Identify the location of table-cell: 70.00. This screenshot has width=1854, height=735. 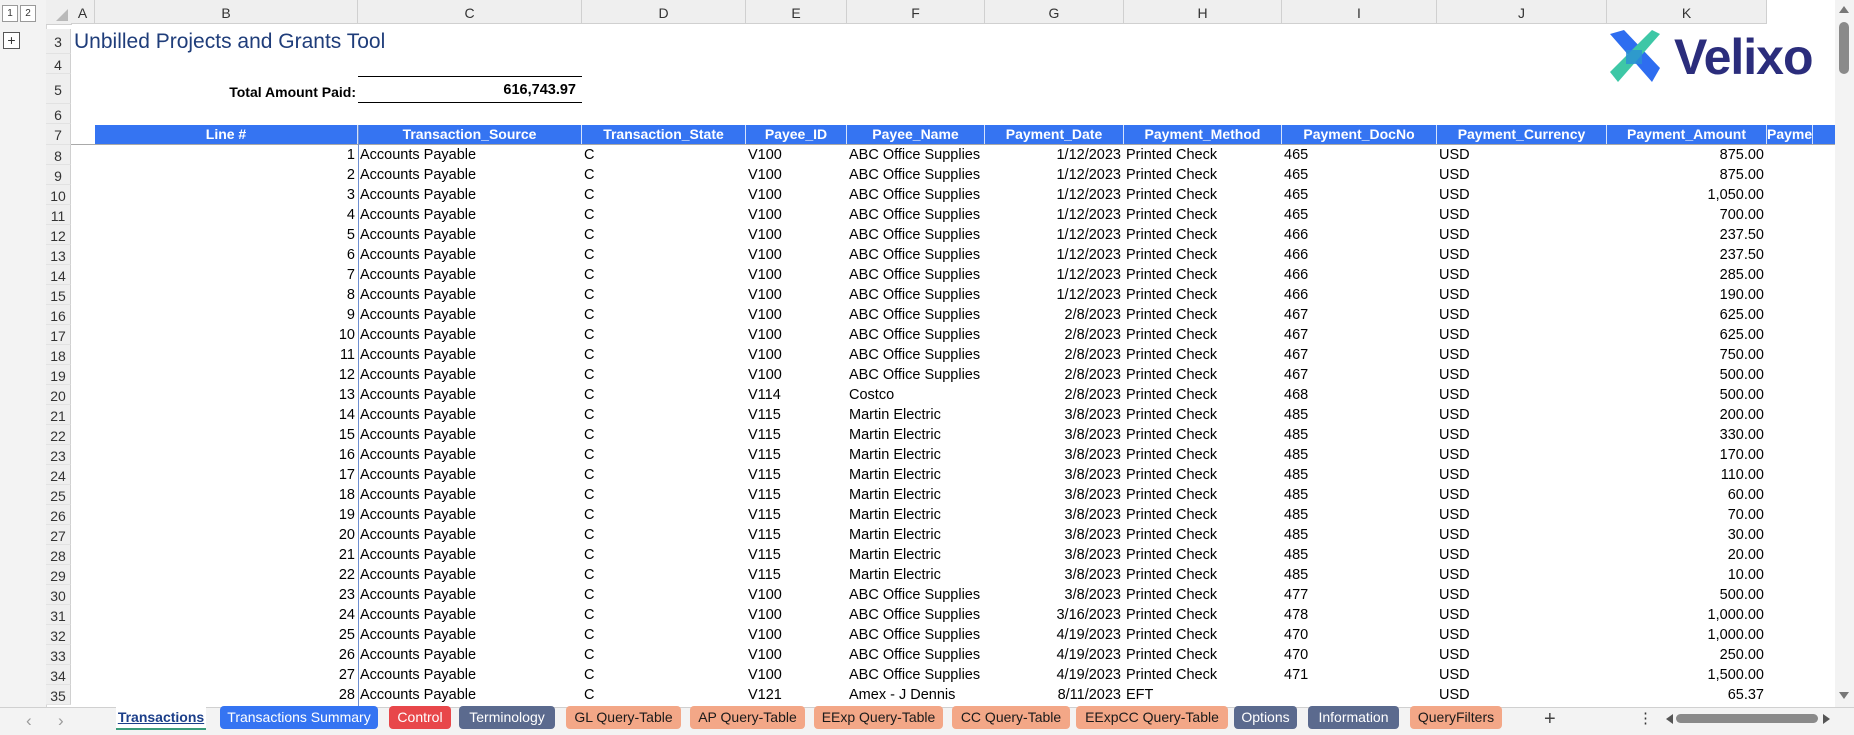
(1685, 515).